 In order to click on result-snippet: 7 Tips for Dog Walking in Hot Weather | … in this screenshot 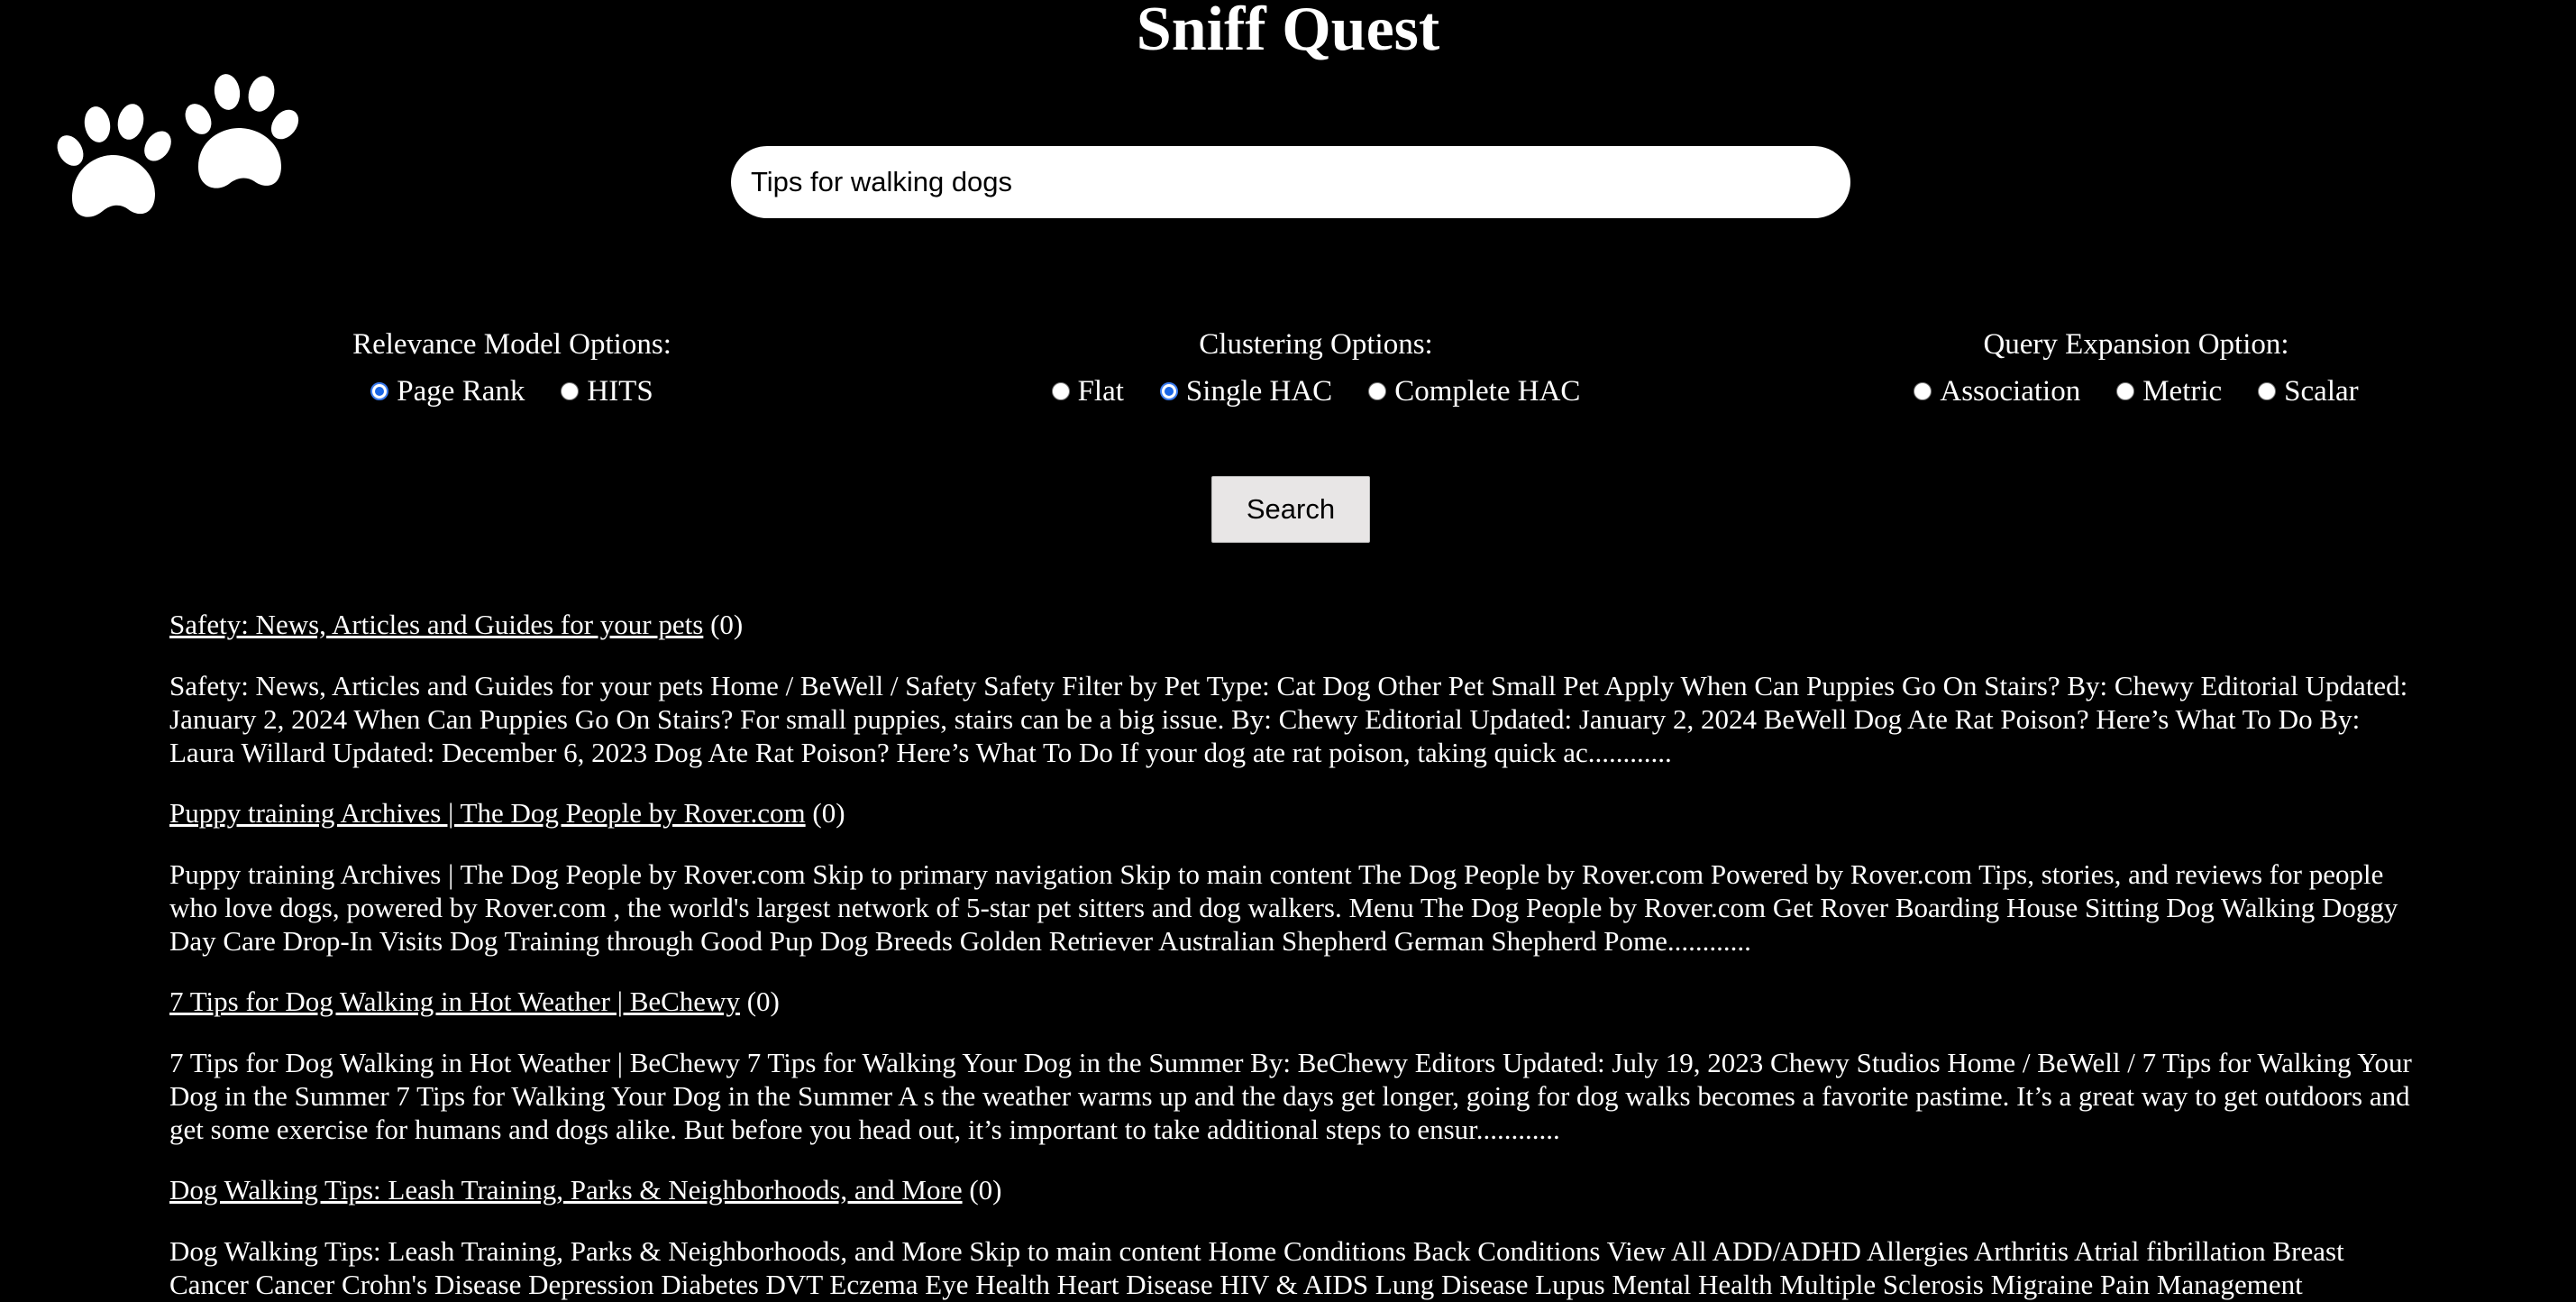, I will do `click(1290, 1096)`.